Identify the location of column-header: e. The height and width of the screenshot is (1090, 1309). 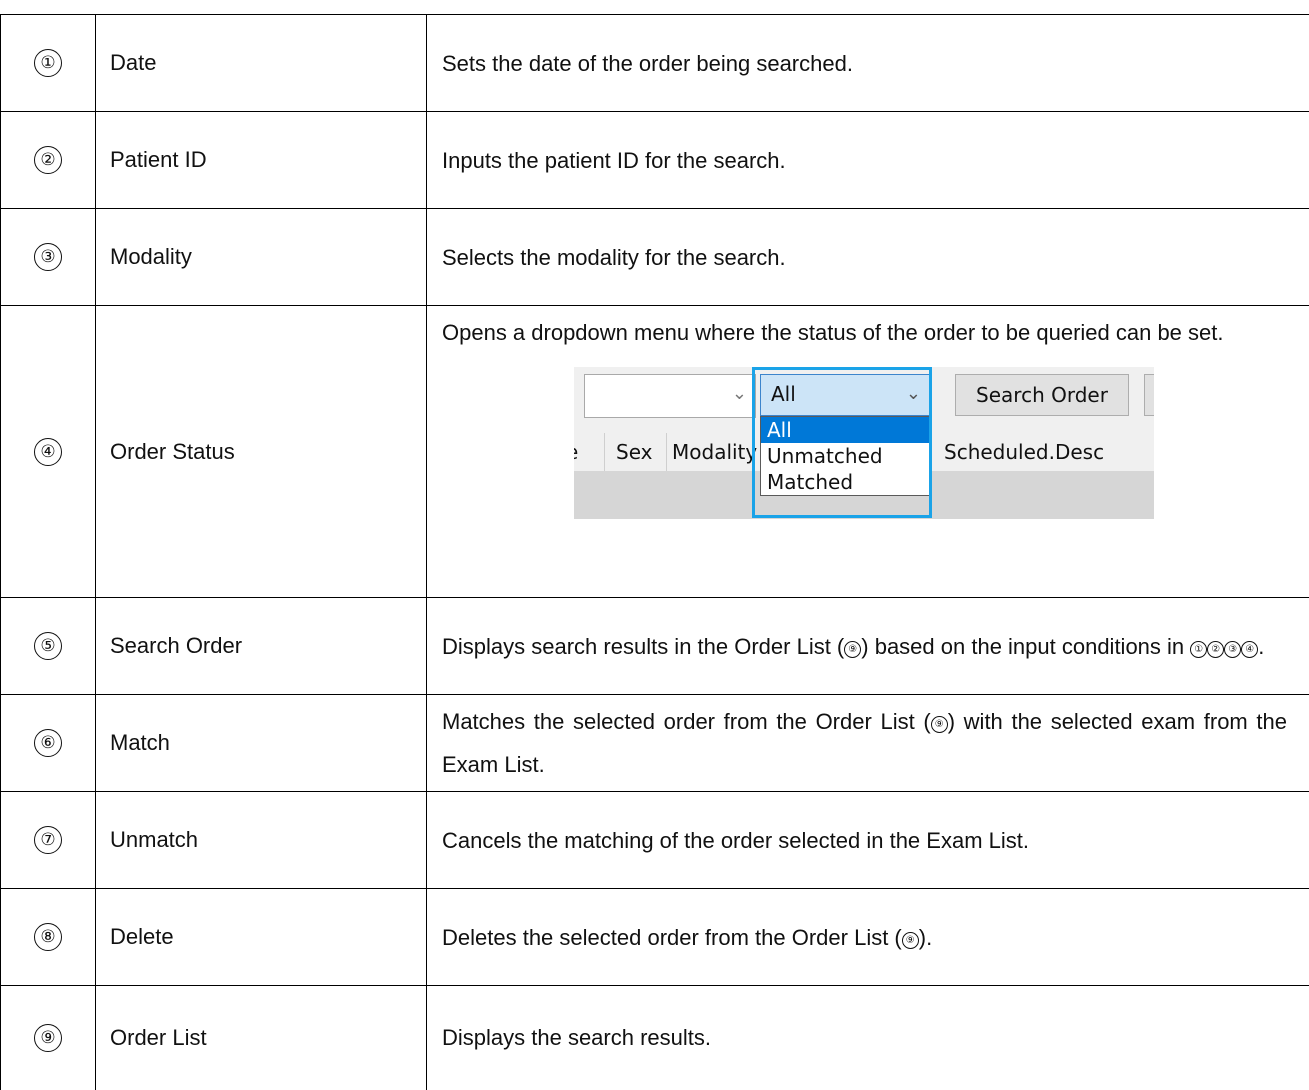
(576, 452).